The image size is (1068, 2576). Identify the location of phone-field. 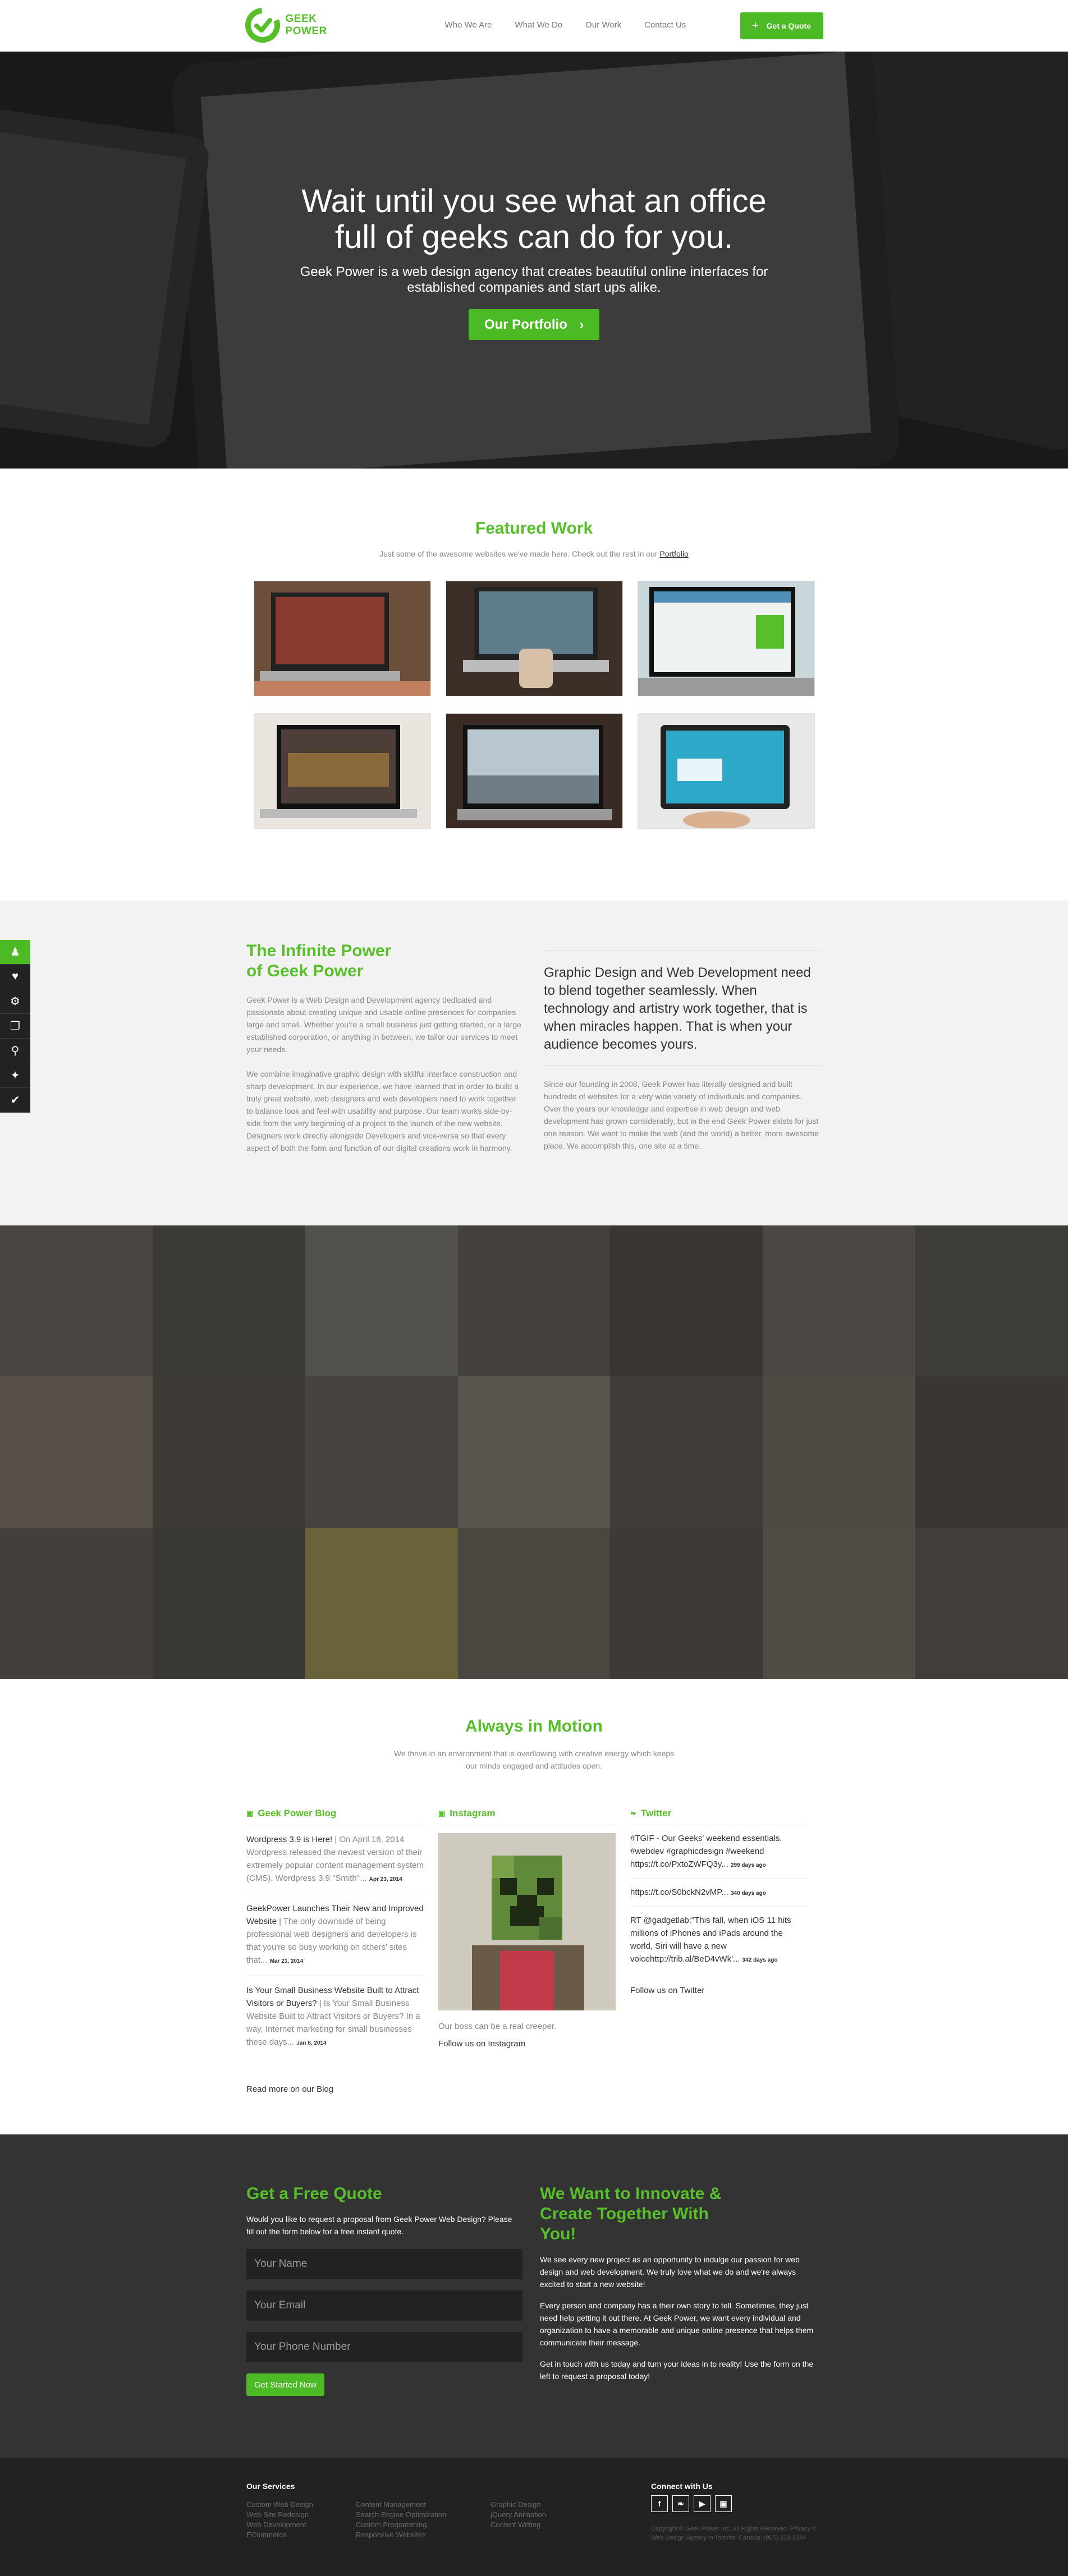
(384, 2347).